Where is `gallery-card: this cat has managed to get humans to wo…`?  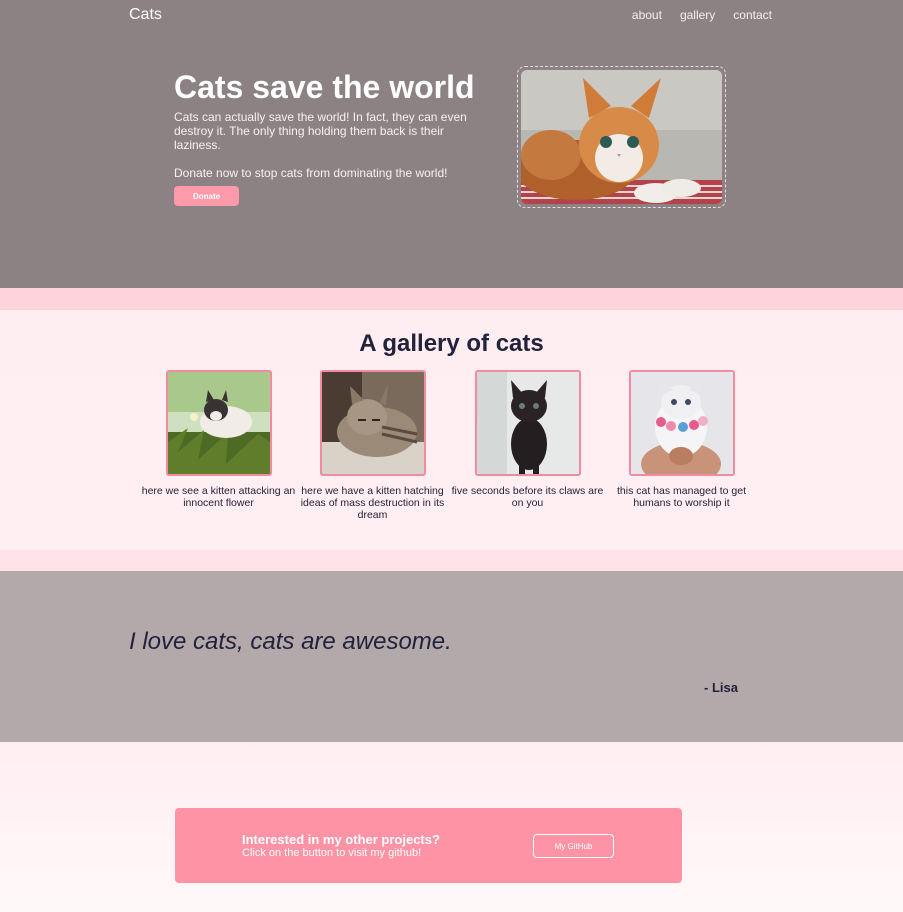
gallery-card: this cat has managed to get humans to wo… is located at coordinates (681, 439).